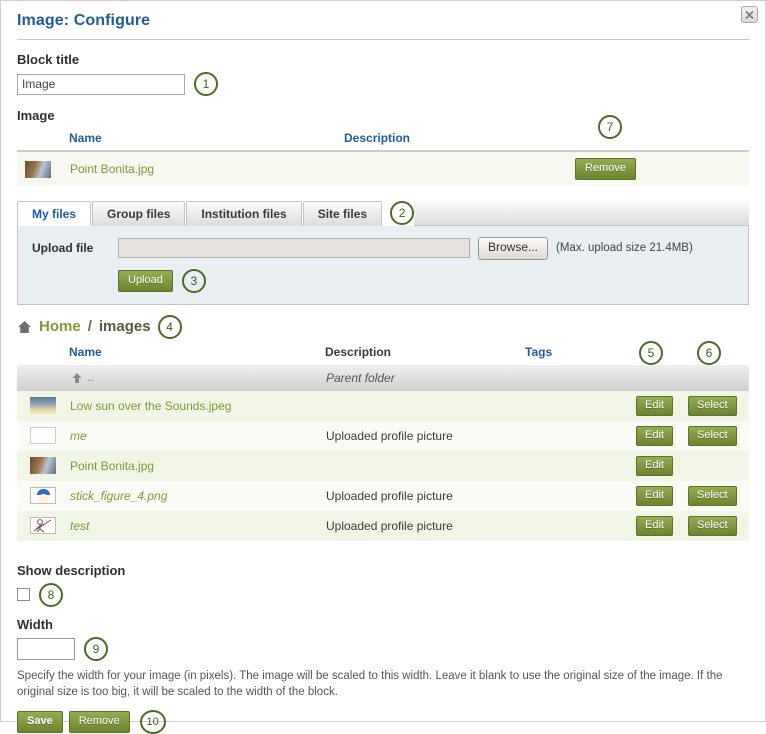 The image size is (766, 734). Describe the element at coordinates (85, 138) in the screenshot. I see `selected-col-name: Name` at that location.